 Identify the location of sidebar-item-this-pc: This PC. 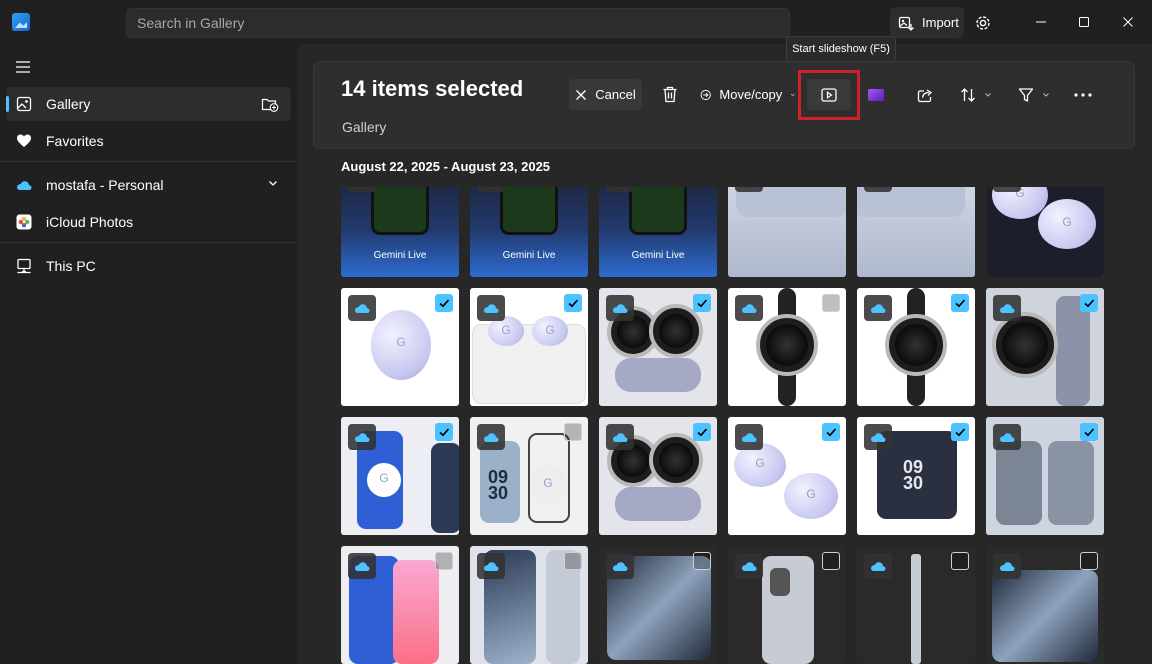
(148, 266).